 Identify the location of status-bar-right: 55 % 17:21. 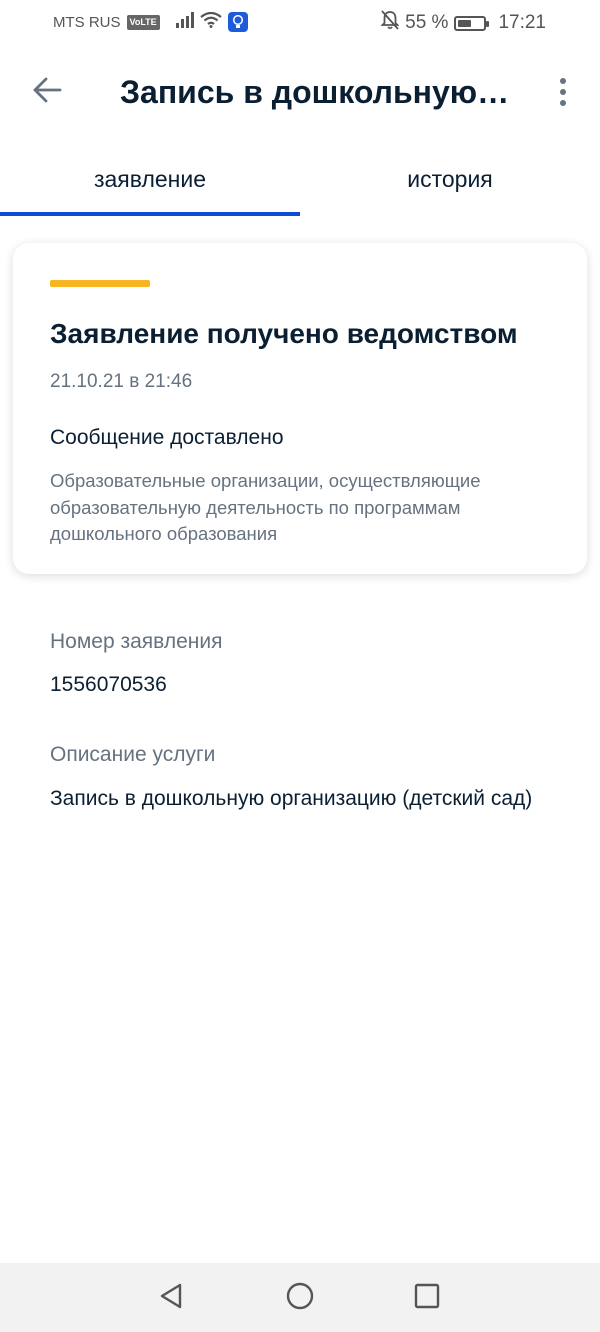
(463, 23).